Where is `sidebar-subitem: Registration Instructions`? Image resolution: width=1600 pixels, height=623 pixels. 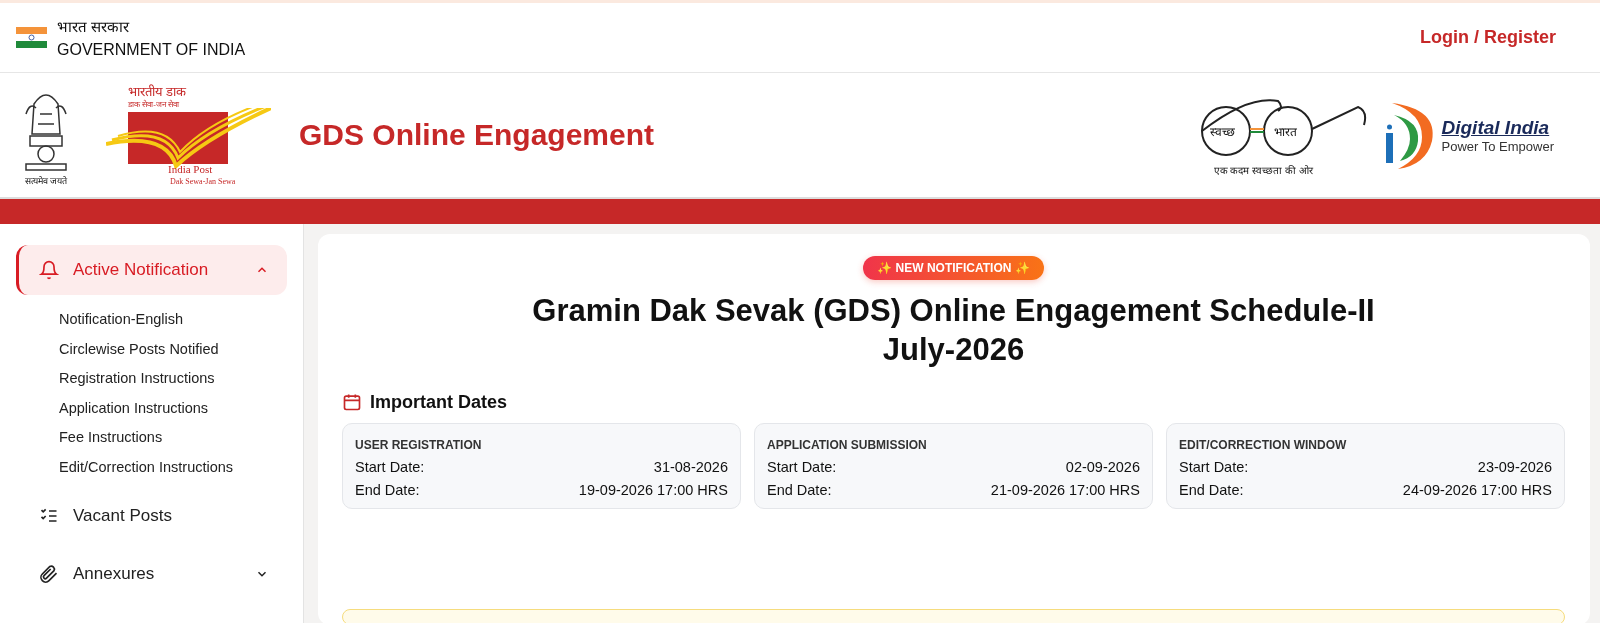
sidebar-subitem: Registration Instructions is located at coordinates (173, 379).